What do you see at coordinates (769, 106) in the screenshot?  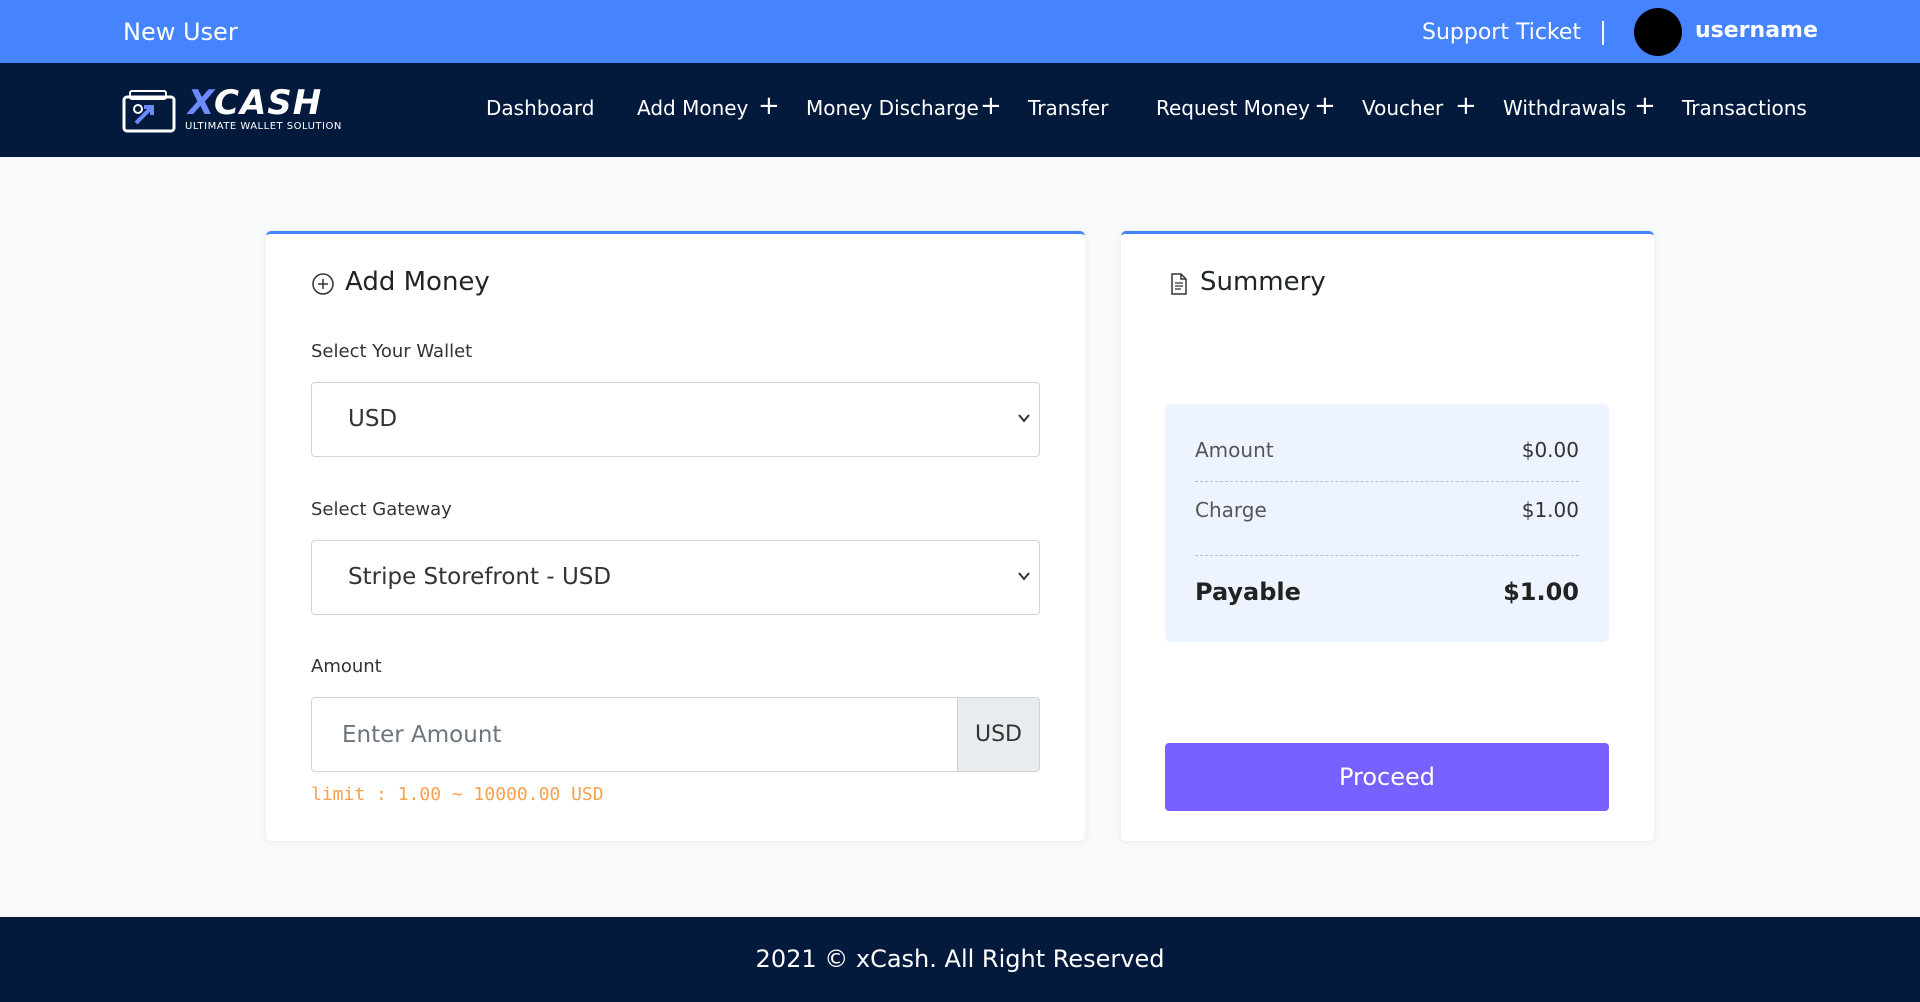 I see `nav-add-money-plus-icon: +` at bounding box center [769, 106].